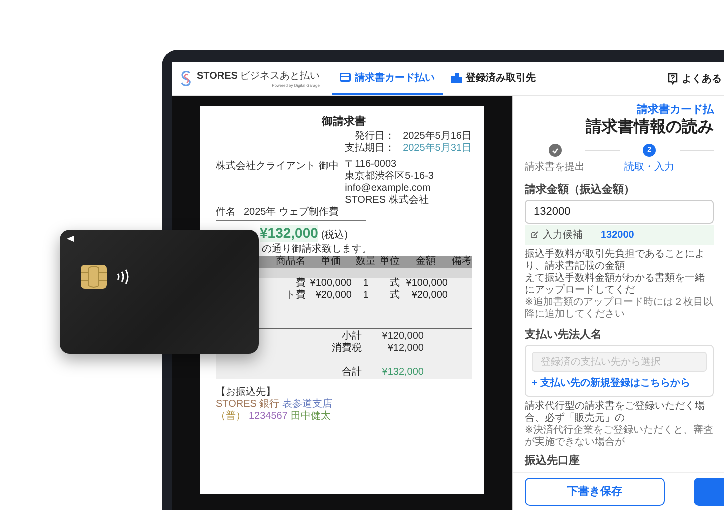 The height and width of the screenshot is (510, 724). Describe the element at coordinates (619, 362) in the screenshot. I see `payee-select: 登録済の支払い先から選択` at that location.